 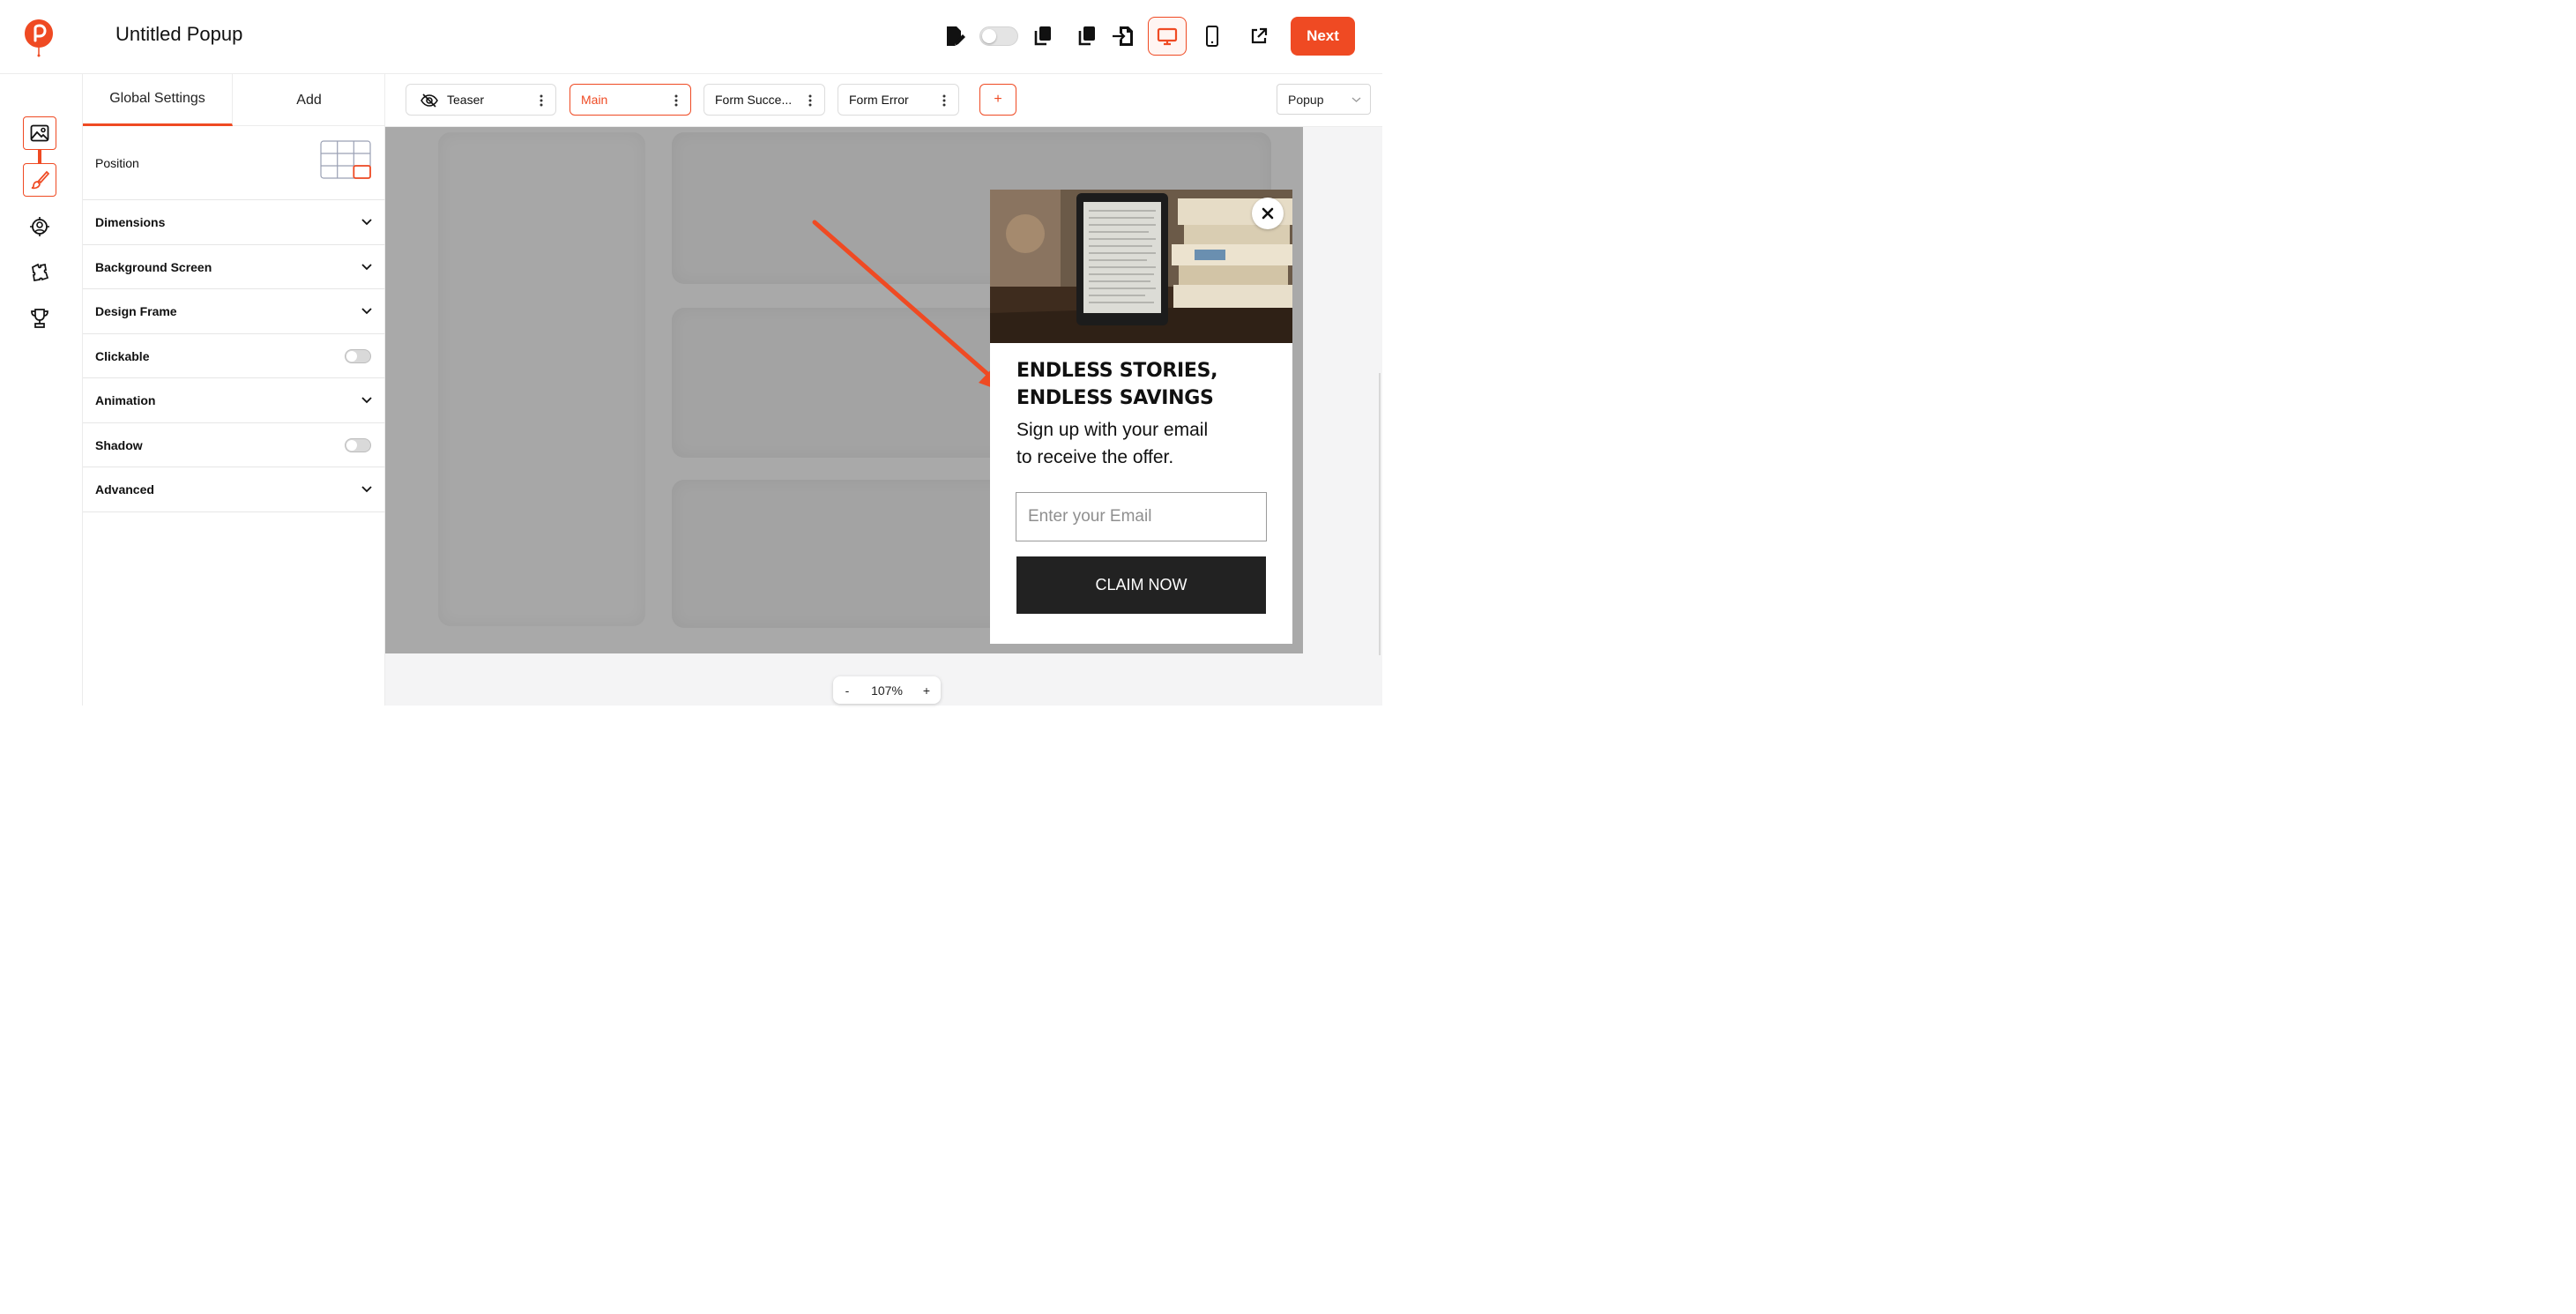 I want to click on left-rail, so click(x=41, y=390).